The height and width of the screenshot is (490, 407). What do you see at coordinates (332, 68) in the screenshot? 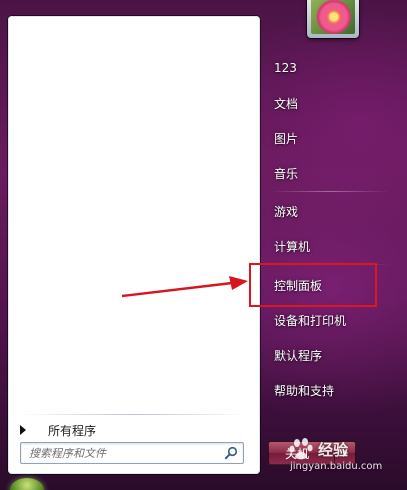
I see `right-item-user-folder: 123` at bounding box center [332, 68].